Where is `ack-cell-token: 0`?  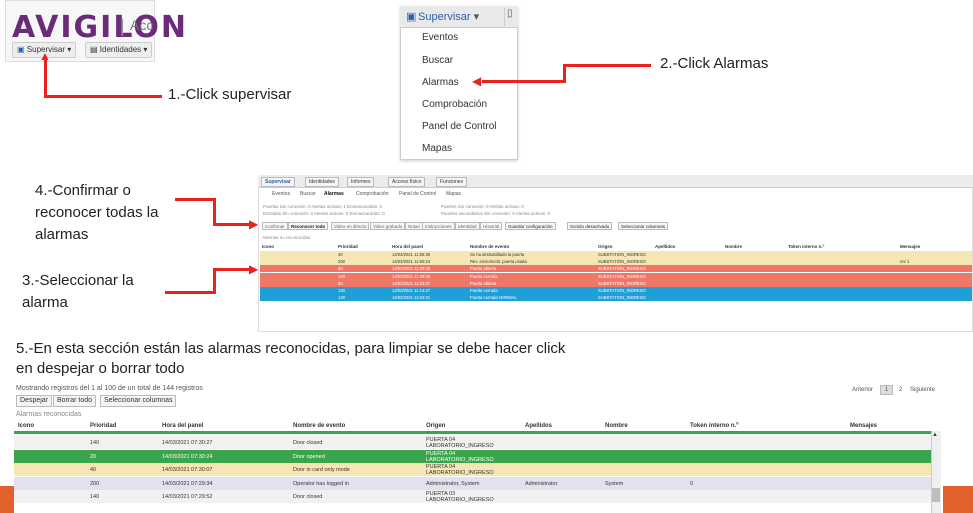
ack-cell-token: 0 is located at coordinates (692, 483).